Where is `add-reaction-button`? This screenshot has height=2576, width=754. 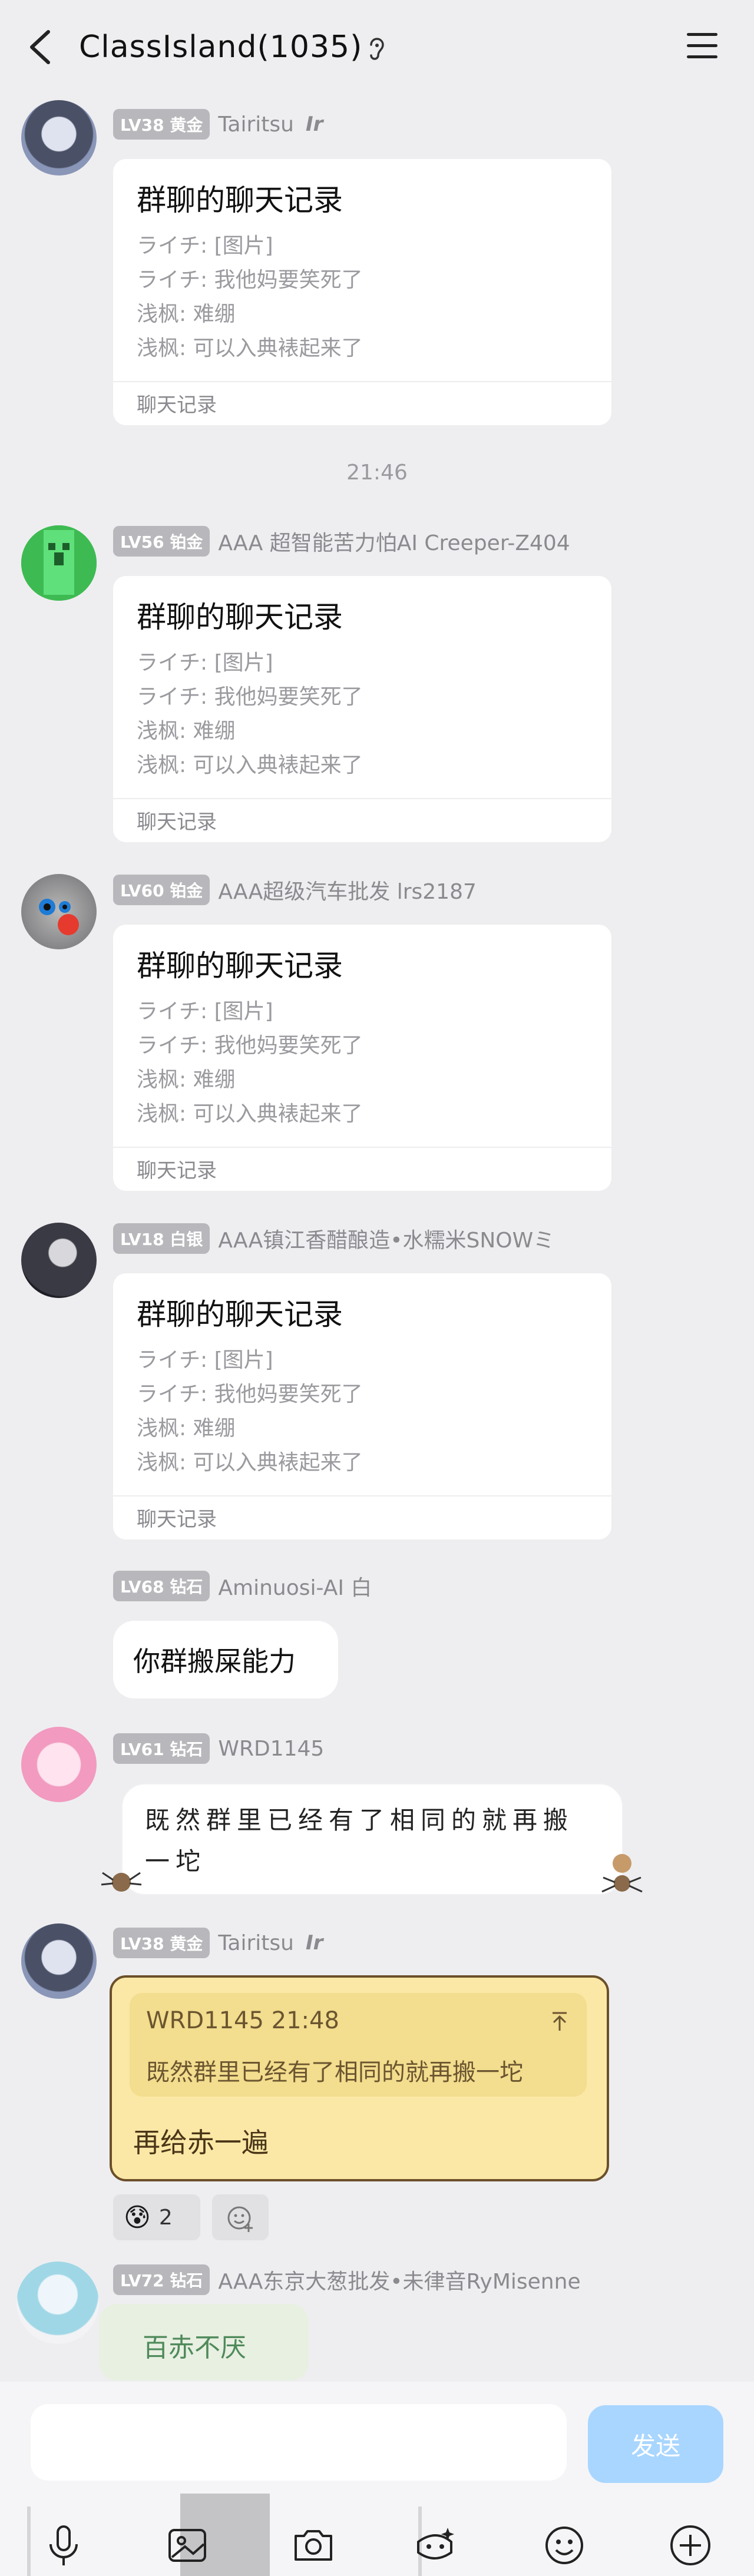 add-reaction-button is located at coordinates (241, 2217).